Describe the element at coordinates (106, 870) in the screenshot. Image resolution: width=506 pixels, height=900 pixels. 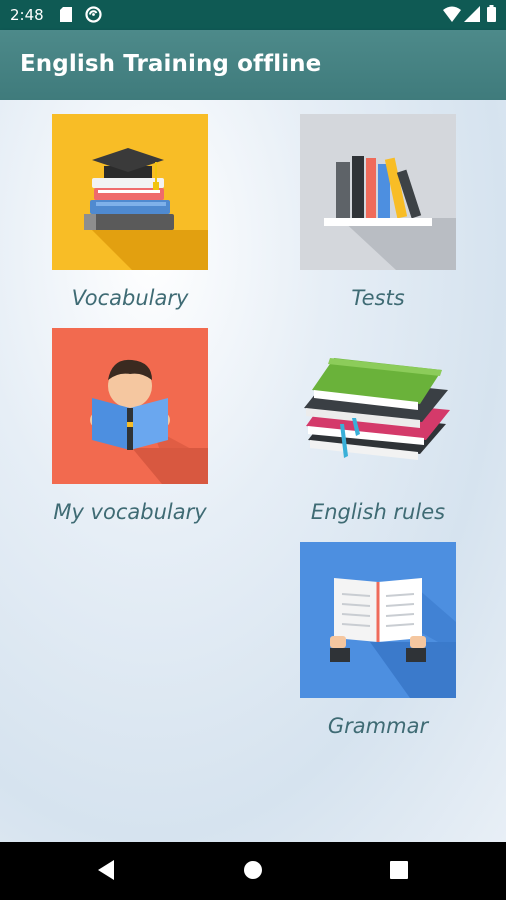
I see `back-icon` at that location.